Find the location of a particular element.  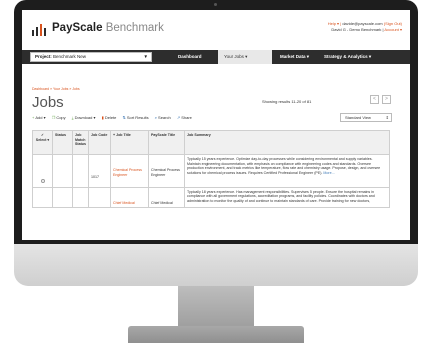

brand-name: PayScale Benchmark is located at coordinates (108, 28).